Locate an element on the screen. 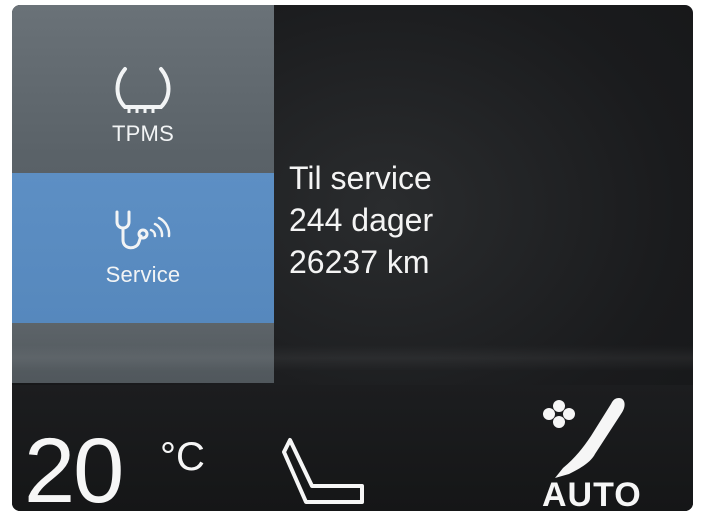  service-info-panel: Til service 244 dager 26237 km is located at coordinates (361, 220).